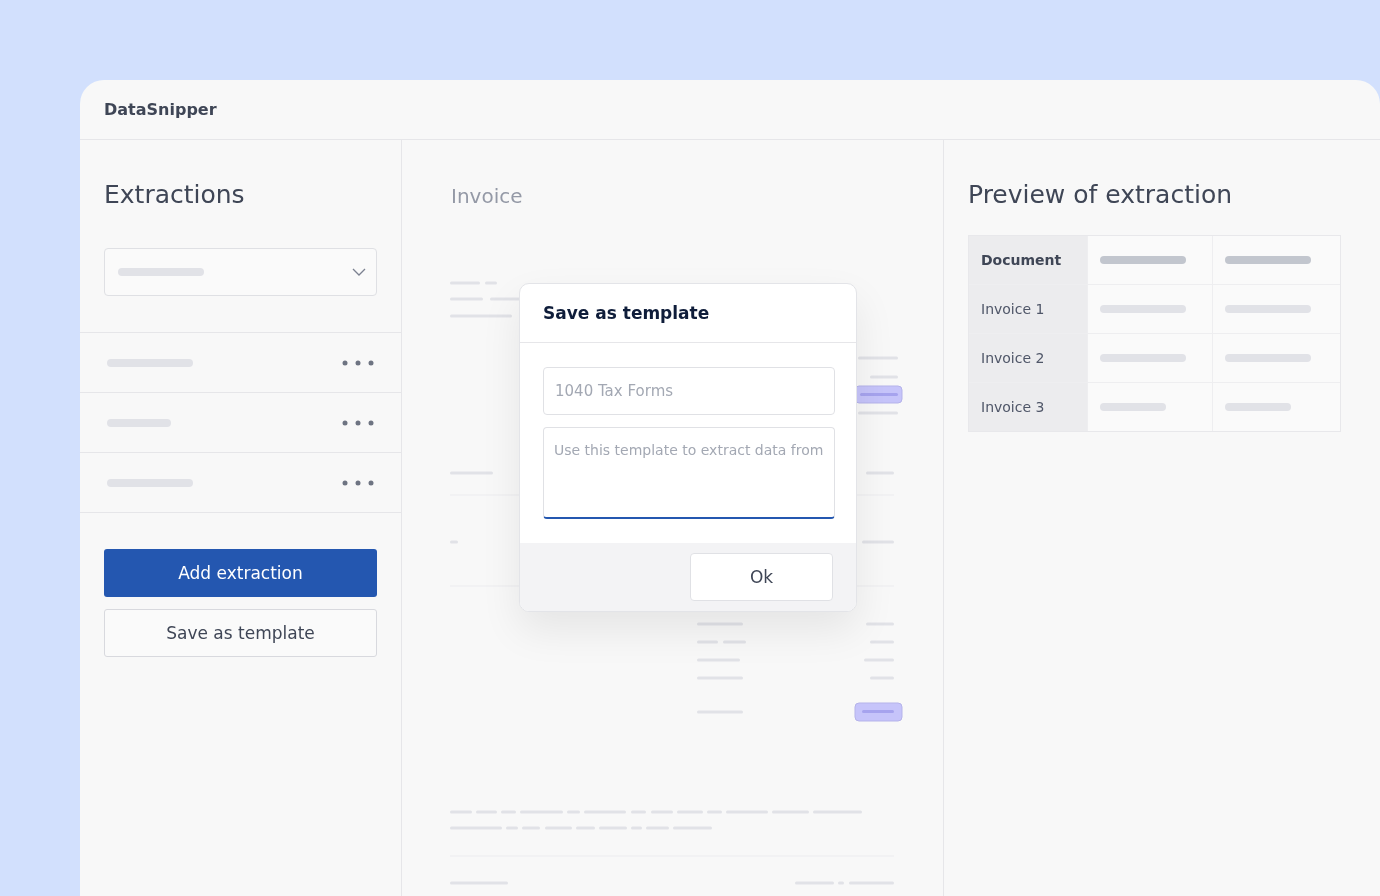 The height and width of the screenshot is (896, 1380). What do you see at coordinates (487, 196) in the screenshot?
I see `document-title: Invoice` at bounding box center [487, 196].